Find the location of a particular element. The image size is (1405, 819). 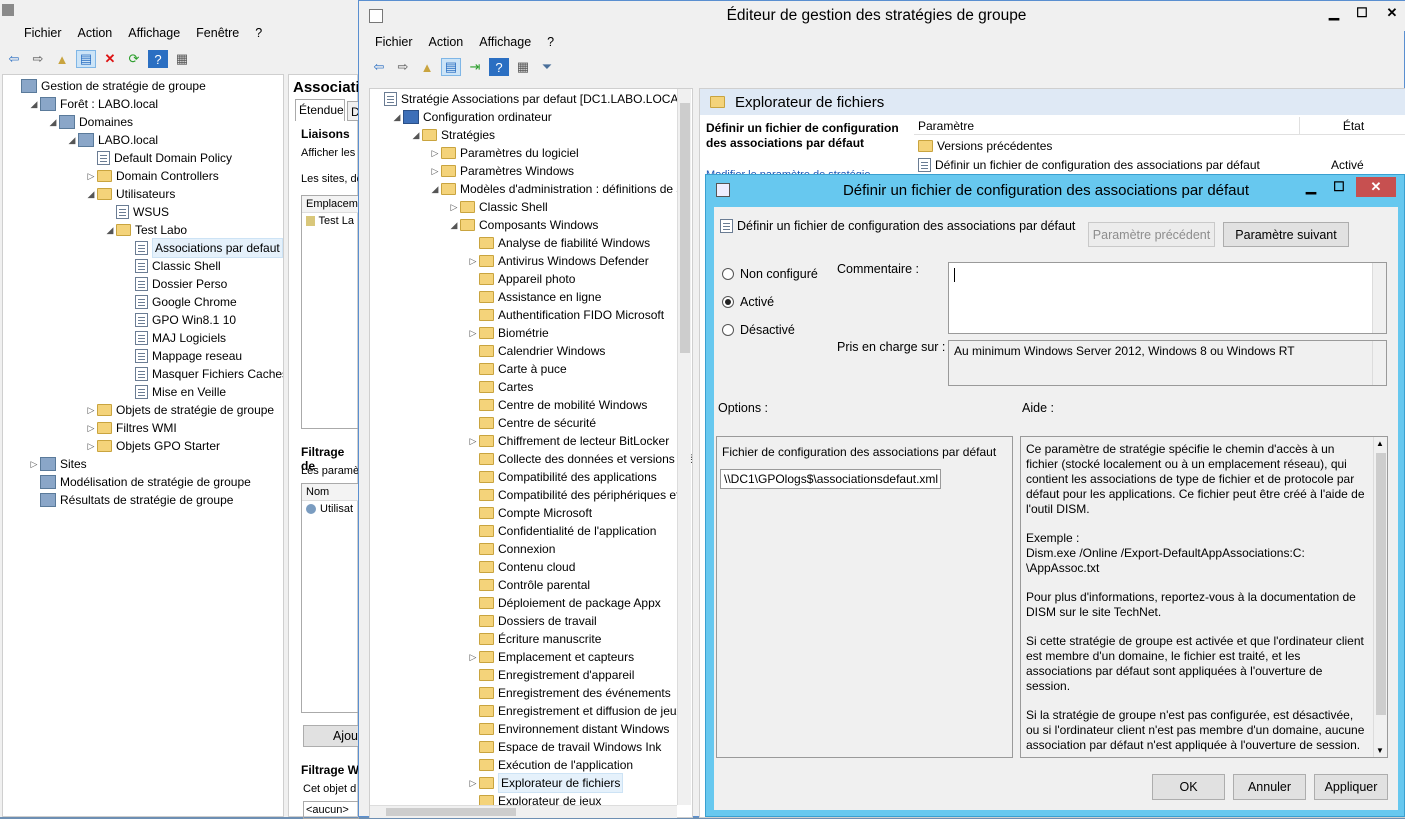

gpmc-tree-item: ▷ Objets de stratégie de groupe is located at coordinates (180, 410).